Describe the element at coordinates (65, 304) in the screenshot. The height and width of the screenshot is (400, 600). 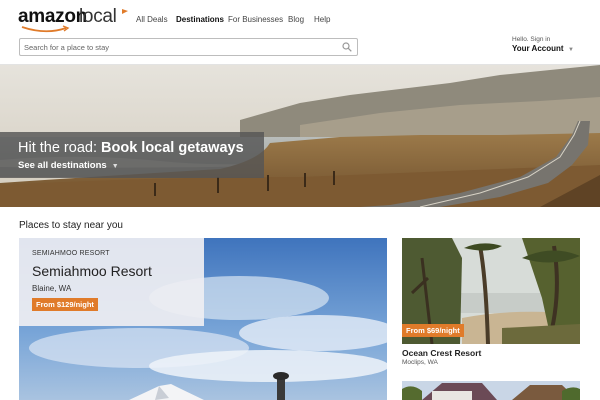
I see `price-badge: From $129/night` at that location.